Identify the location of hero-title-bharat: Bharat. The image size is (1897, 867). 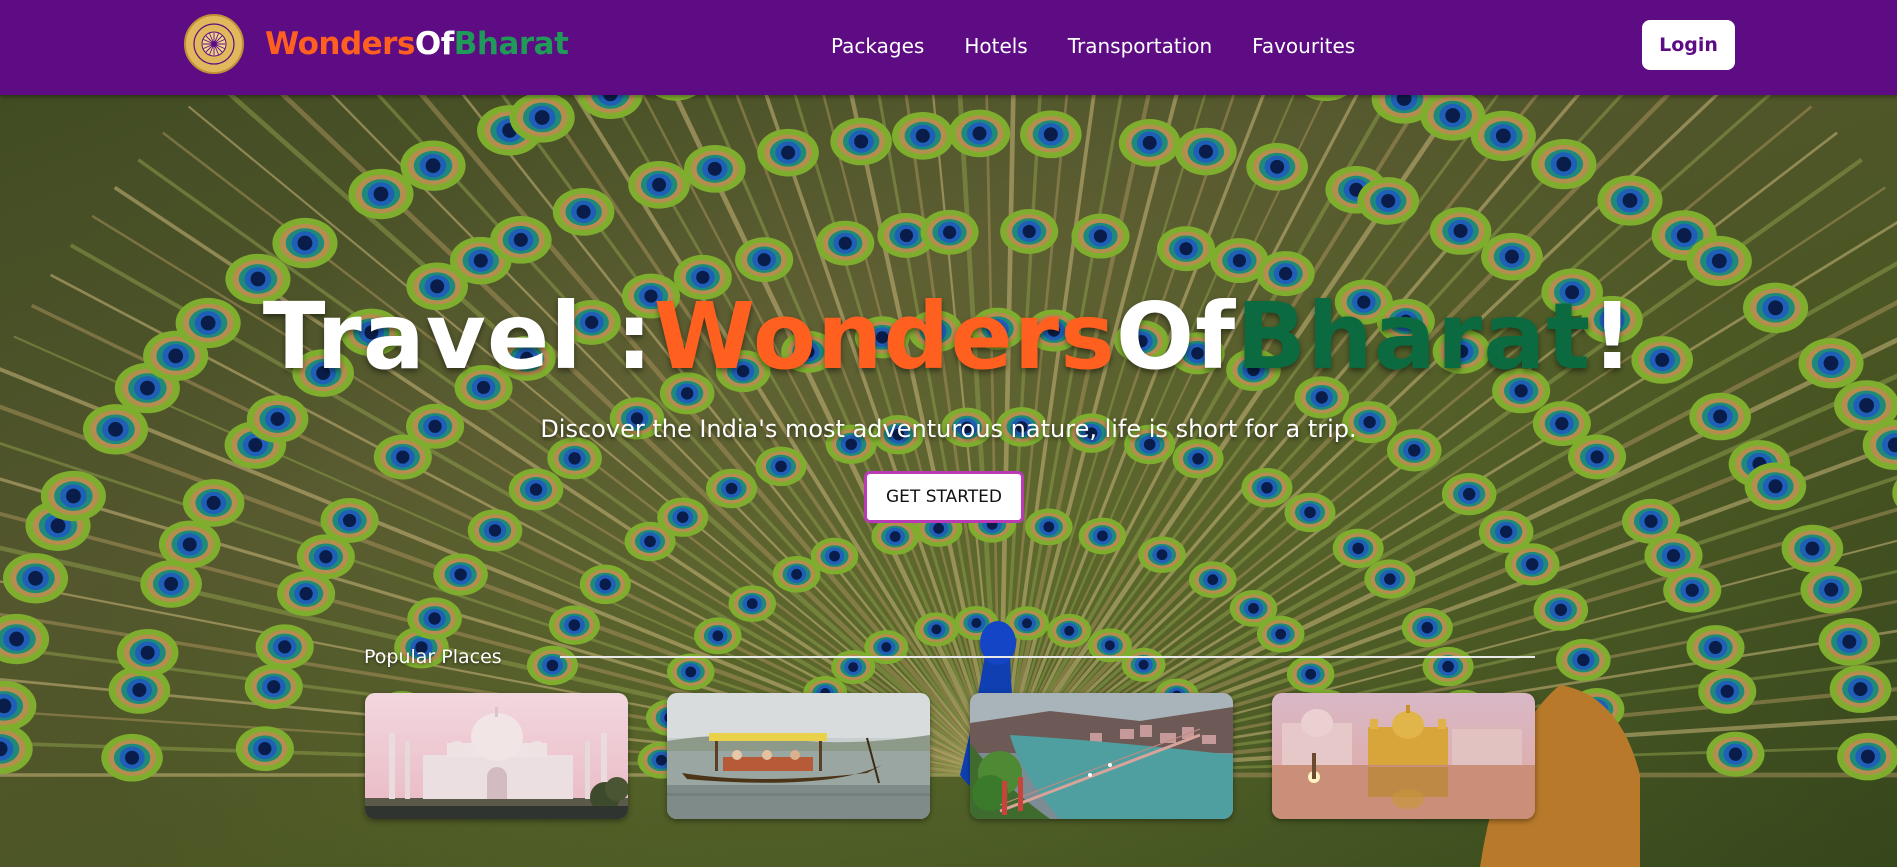
(1414, 336).